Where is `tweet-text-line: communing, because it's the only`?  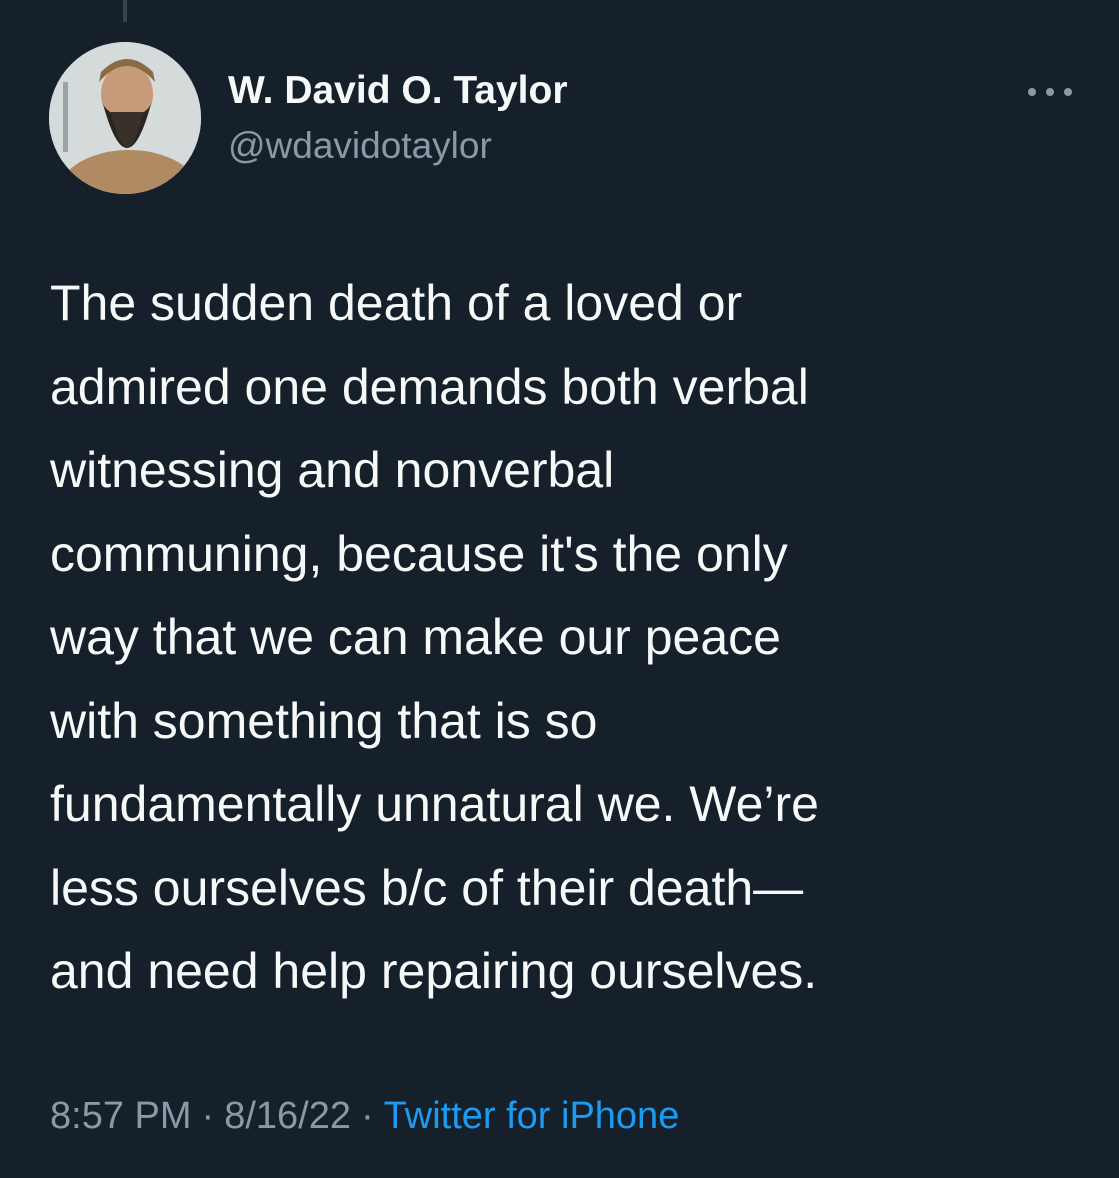
tweet-text-line: communing, because it's the only is located at coordinates (419, 553).